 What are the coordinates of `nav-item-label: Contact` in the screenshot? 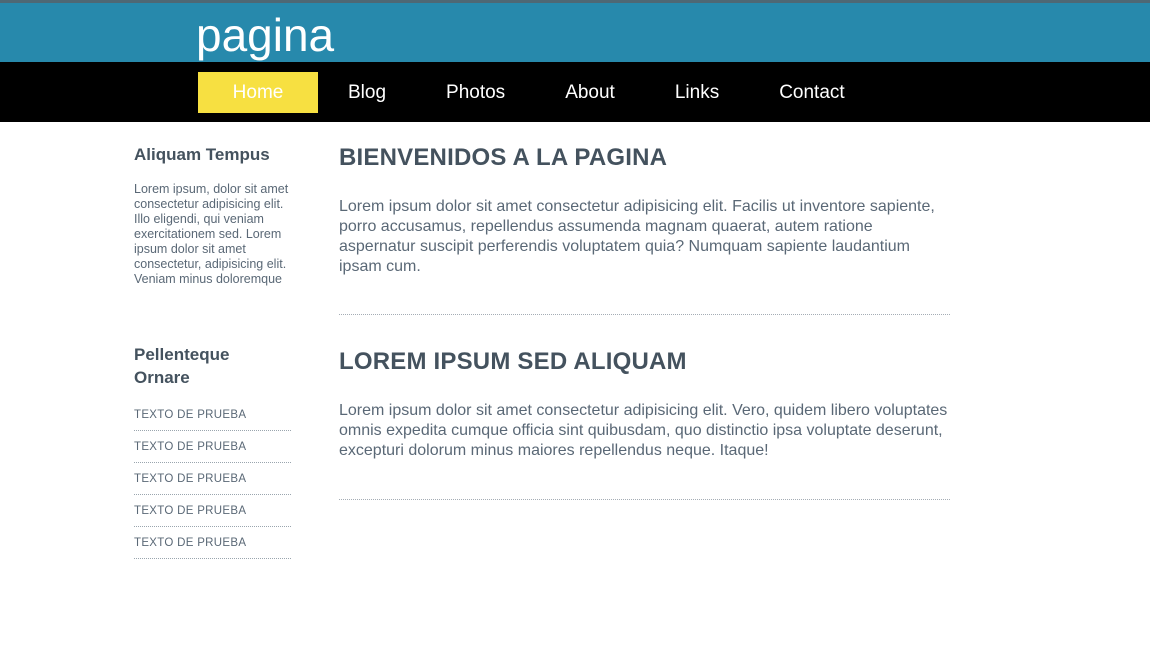 It's located at (812, 92).